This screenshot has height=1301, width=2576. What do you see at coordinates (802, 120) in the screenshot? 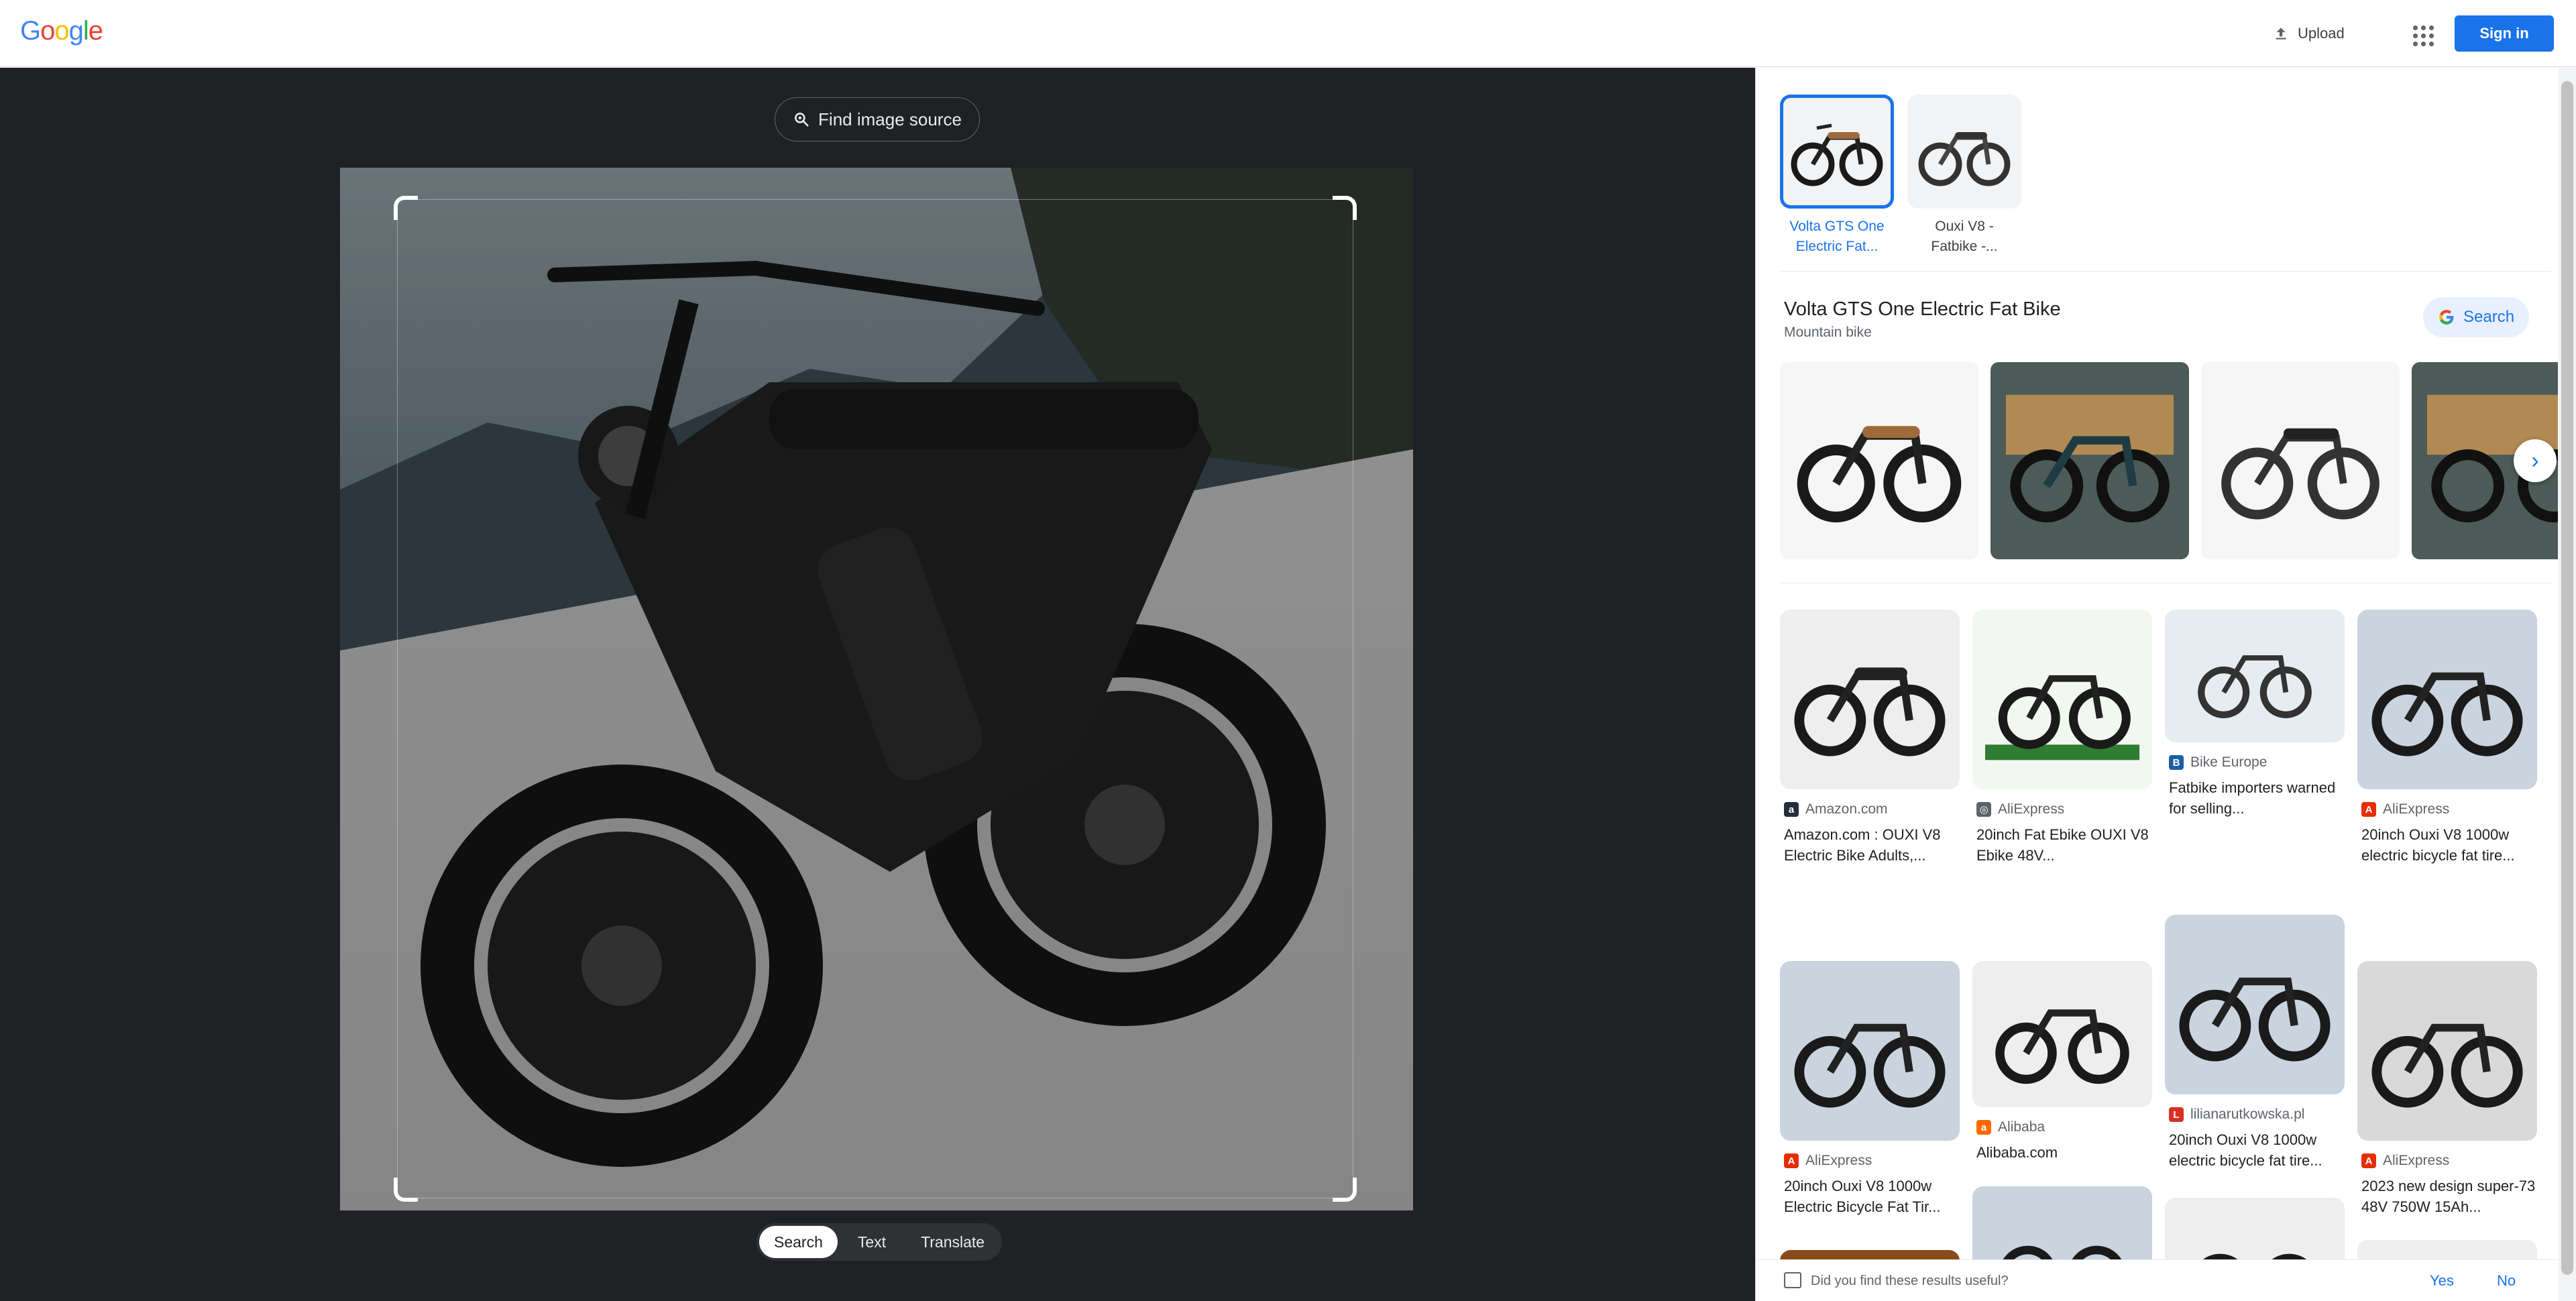
I see `lens-icon` at bounding box center [802, 120].